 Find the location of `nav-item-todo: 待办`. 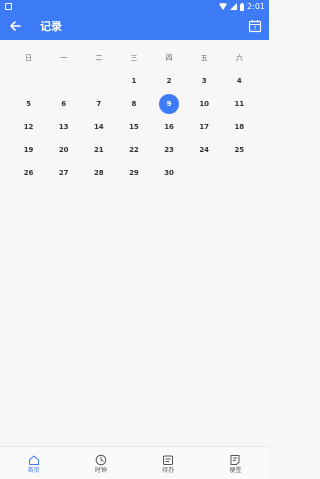

nav-item-todo: 待办 is located at coordinates (168, 463).